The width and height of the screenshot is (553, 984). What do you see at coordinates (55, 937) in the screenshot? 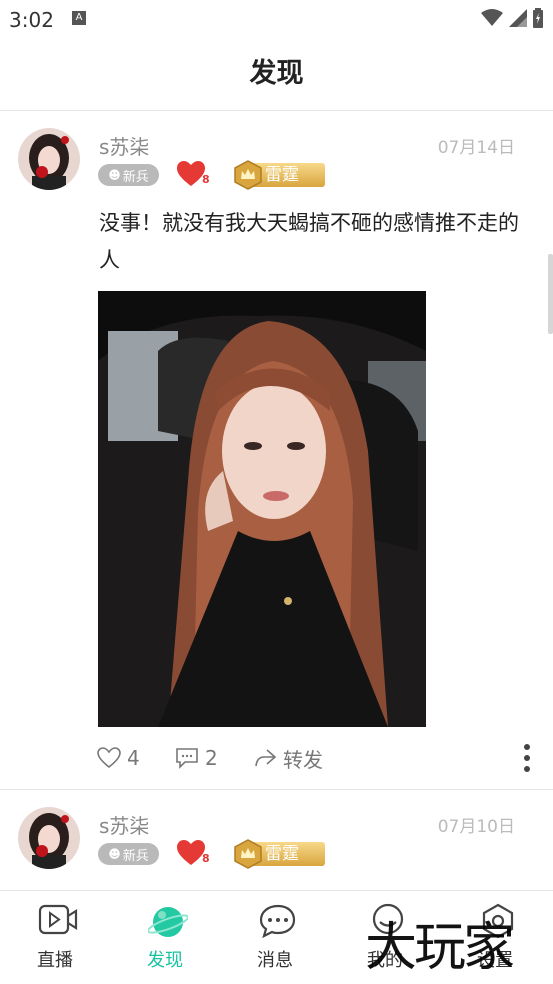
I see `nav-item-live: 直播` at bounding box center [55, 937].